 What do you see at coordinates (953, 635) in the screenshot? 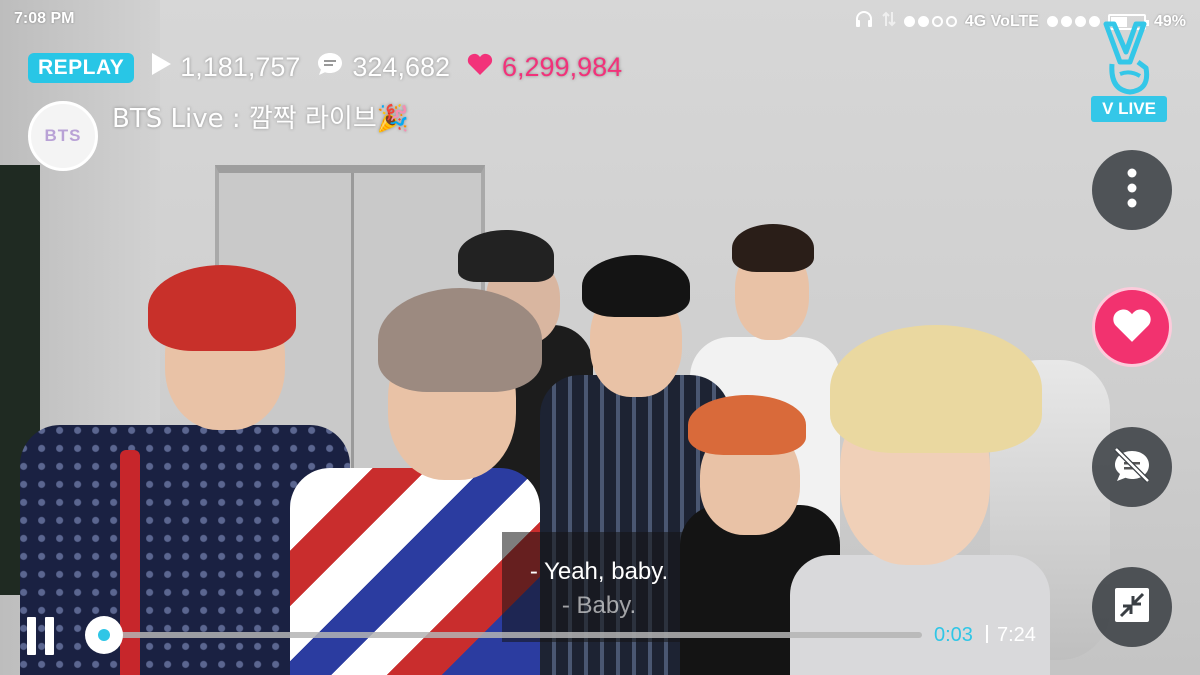
I see `current-time: 0:03` at bounding box center [953, 635].